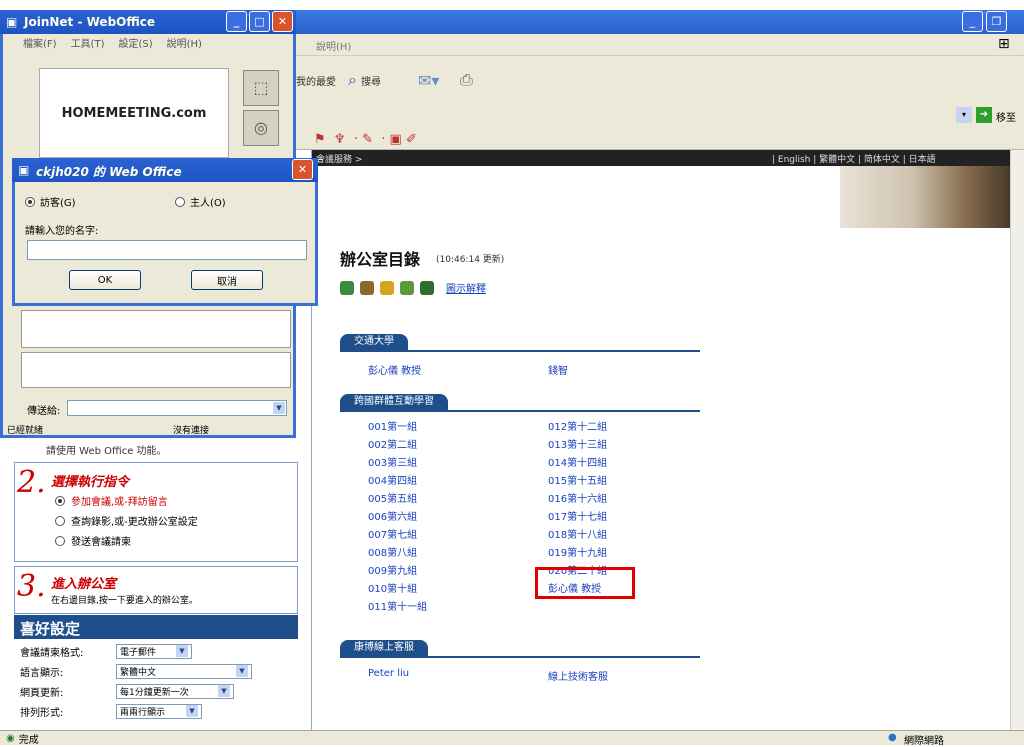  What do you see at coordinates (105, 280) in the screenshot?
I see `ok-button: OK` at bounding box center [105, 280].